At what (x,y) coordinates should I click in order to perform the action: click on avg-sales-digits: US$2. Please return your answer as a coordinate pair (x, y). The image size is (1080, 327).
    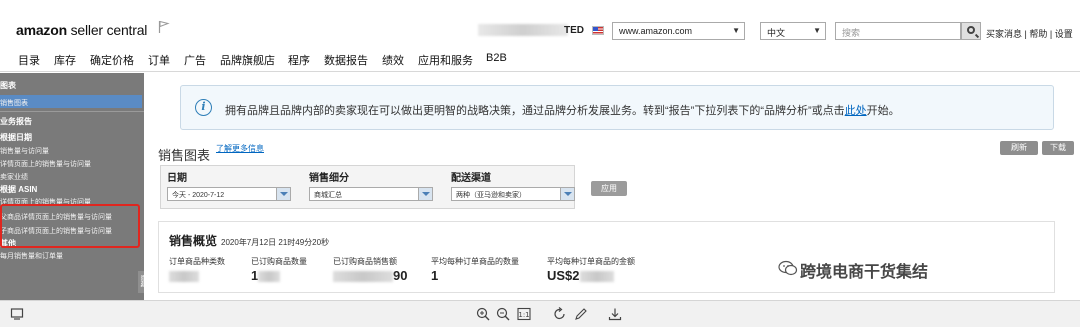
    Looking at the image, I should click on (563, 275).